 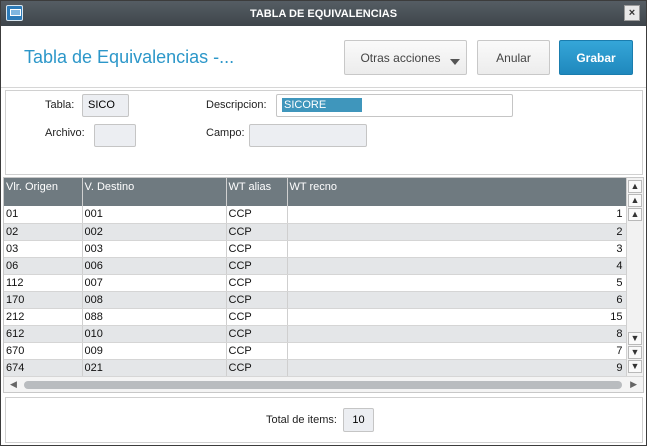 I want to click on save-button: Grabar, so click(x=596, y=57).